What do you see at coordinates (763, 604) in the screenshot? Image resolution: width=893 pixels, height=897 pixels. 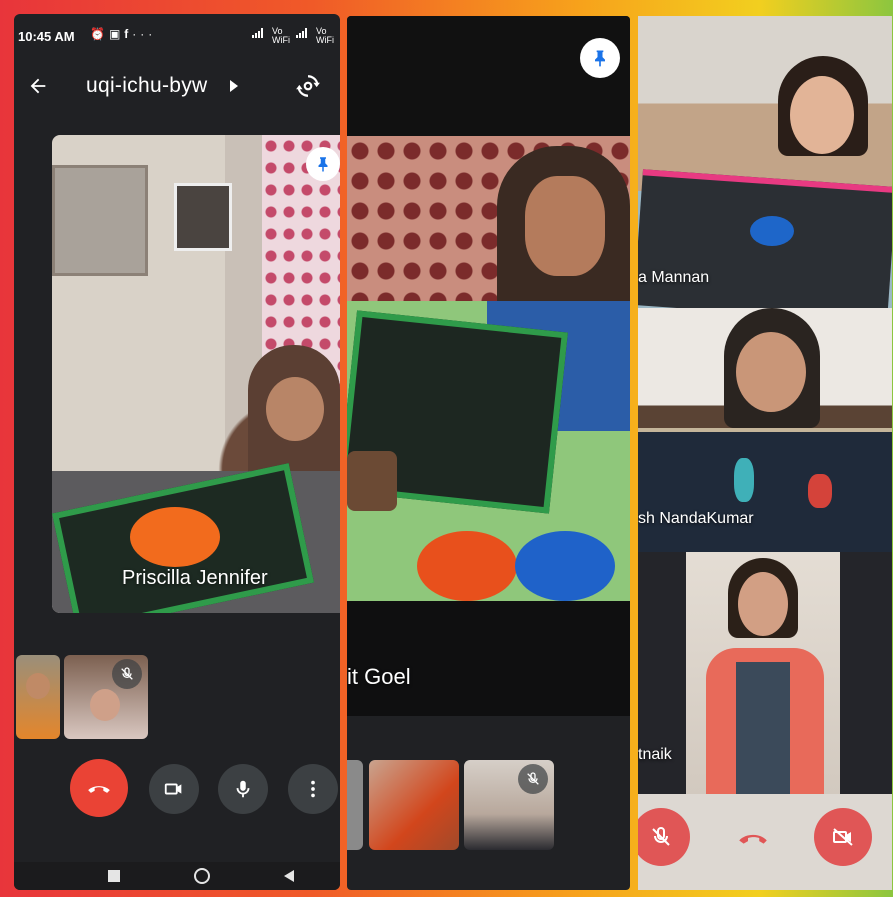 I see `teacher-face` at bounding box center [763, 604].